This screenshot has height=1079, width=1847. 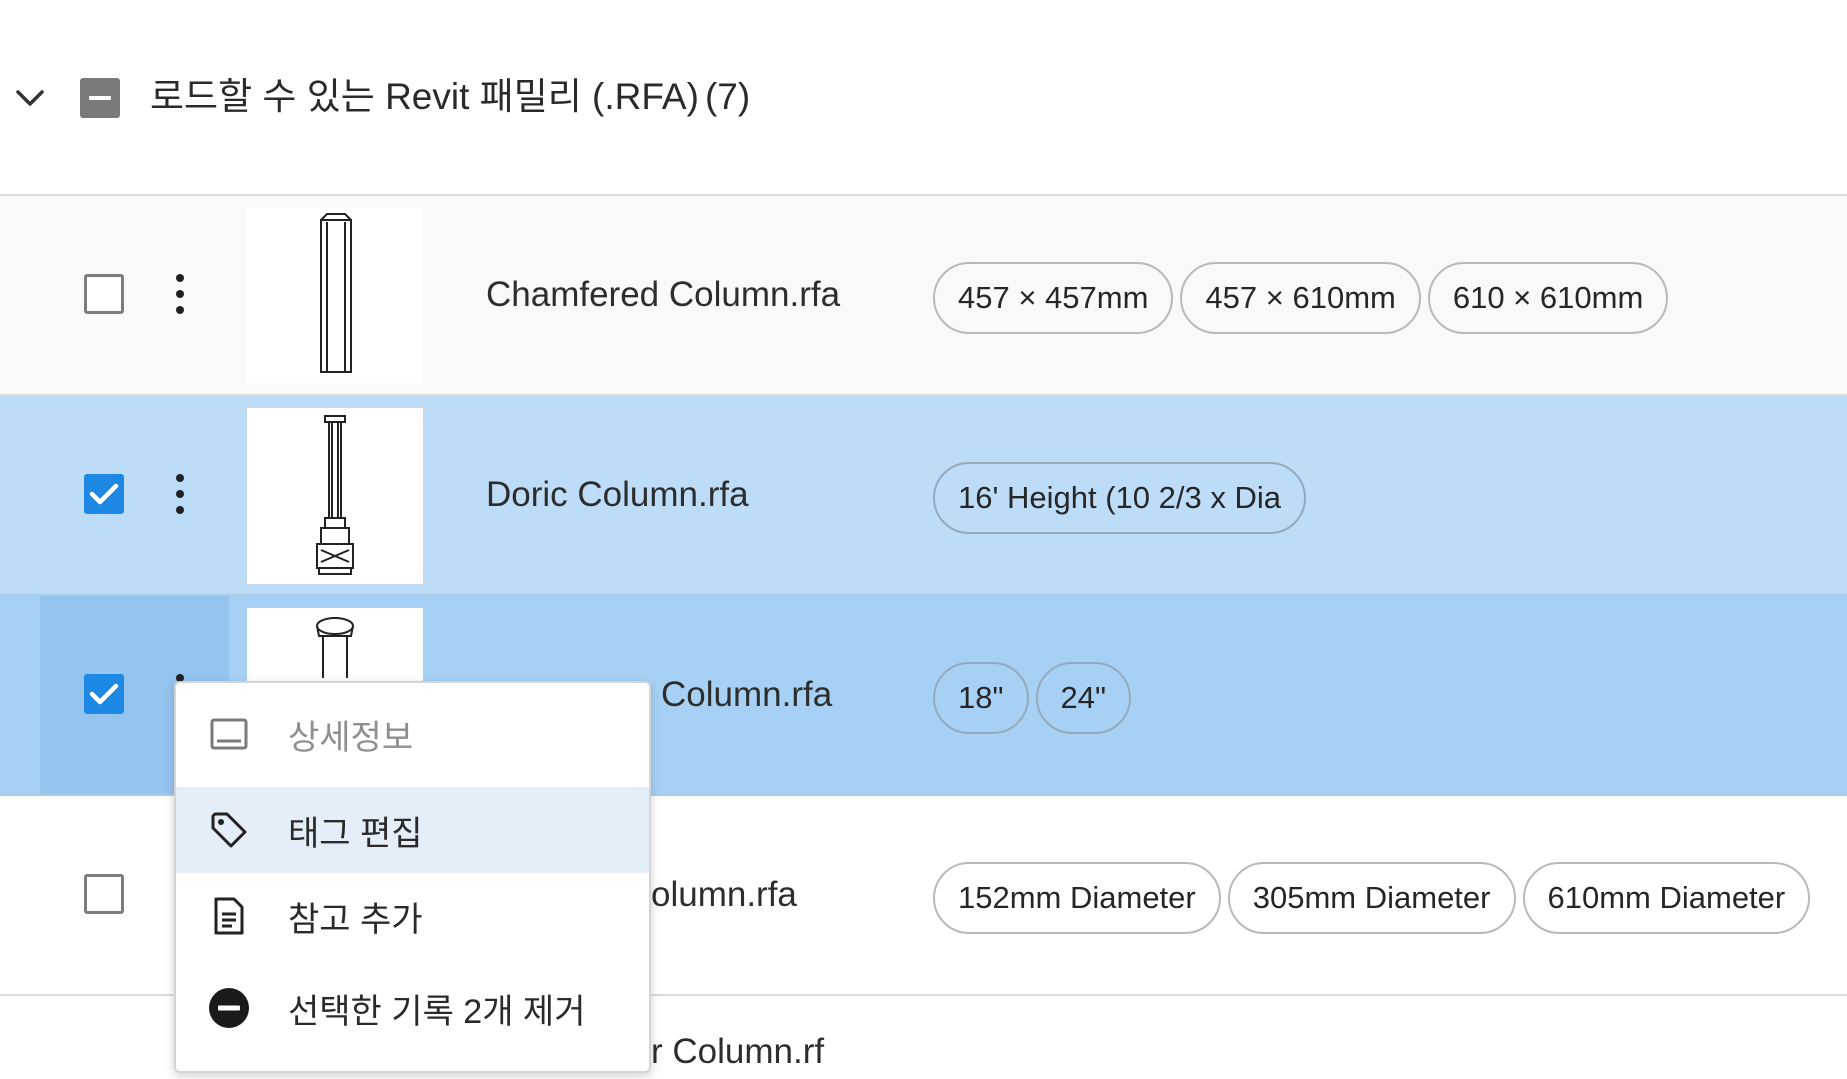 I want to click on tag-chip: 24", so click(x=1083, y=698).